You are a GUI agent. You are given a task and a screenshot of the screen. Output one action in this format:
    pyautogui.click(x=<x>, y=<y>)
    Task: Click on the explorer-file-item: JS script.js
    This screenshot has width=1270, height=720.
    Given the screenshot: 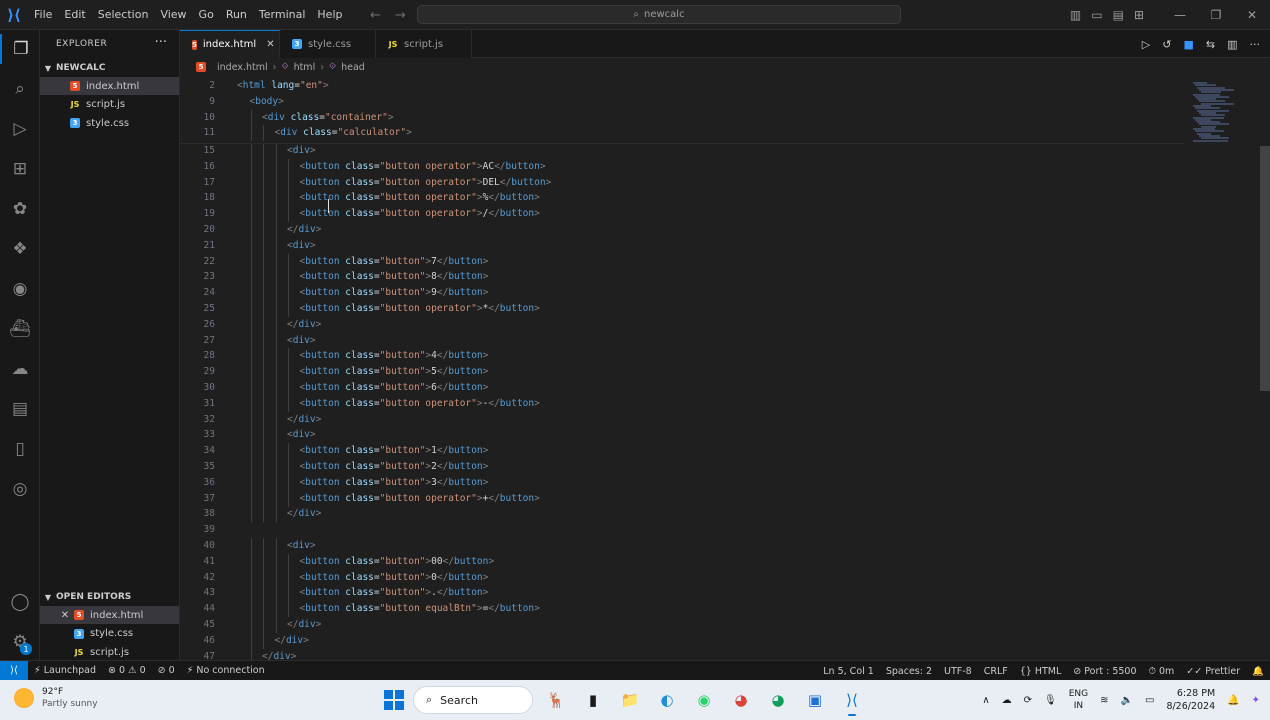 What is the action you would take?
    pyautogui.click(x=109, y=105)
    